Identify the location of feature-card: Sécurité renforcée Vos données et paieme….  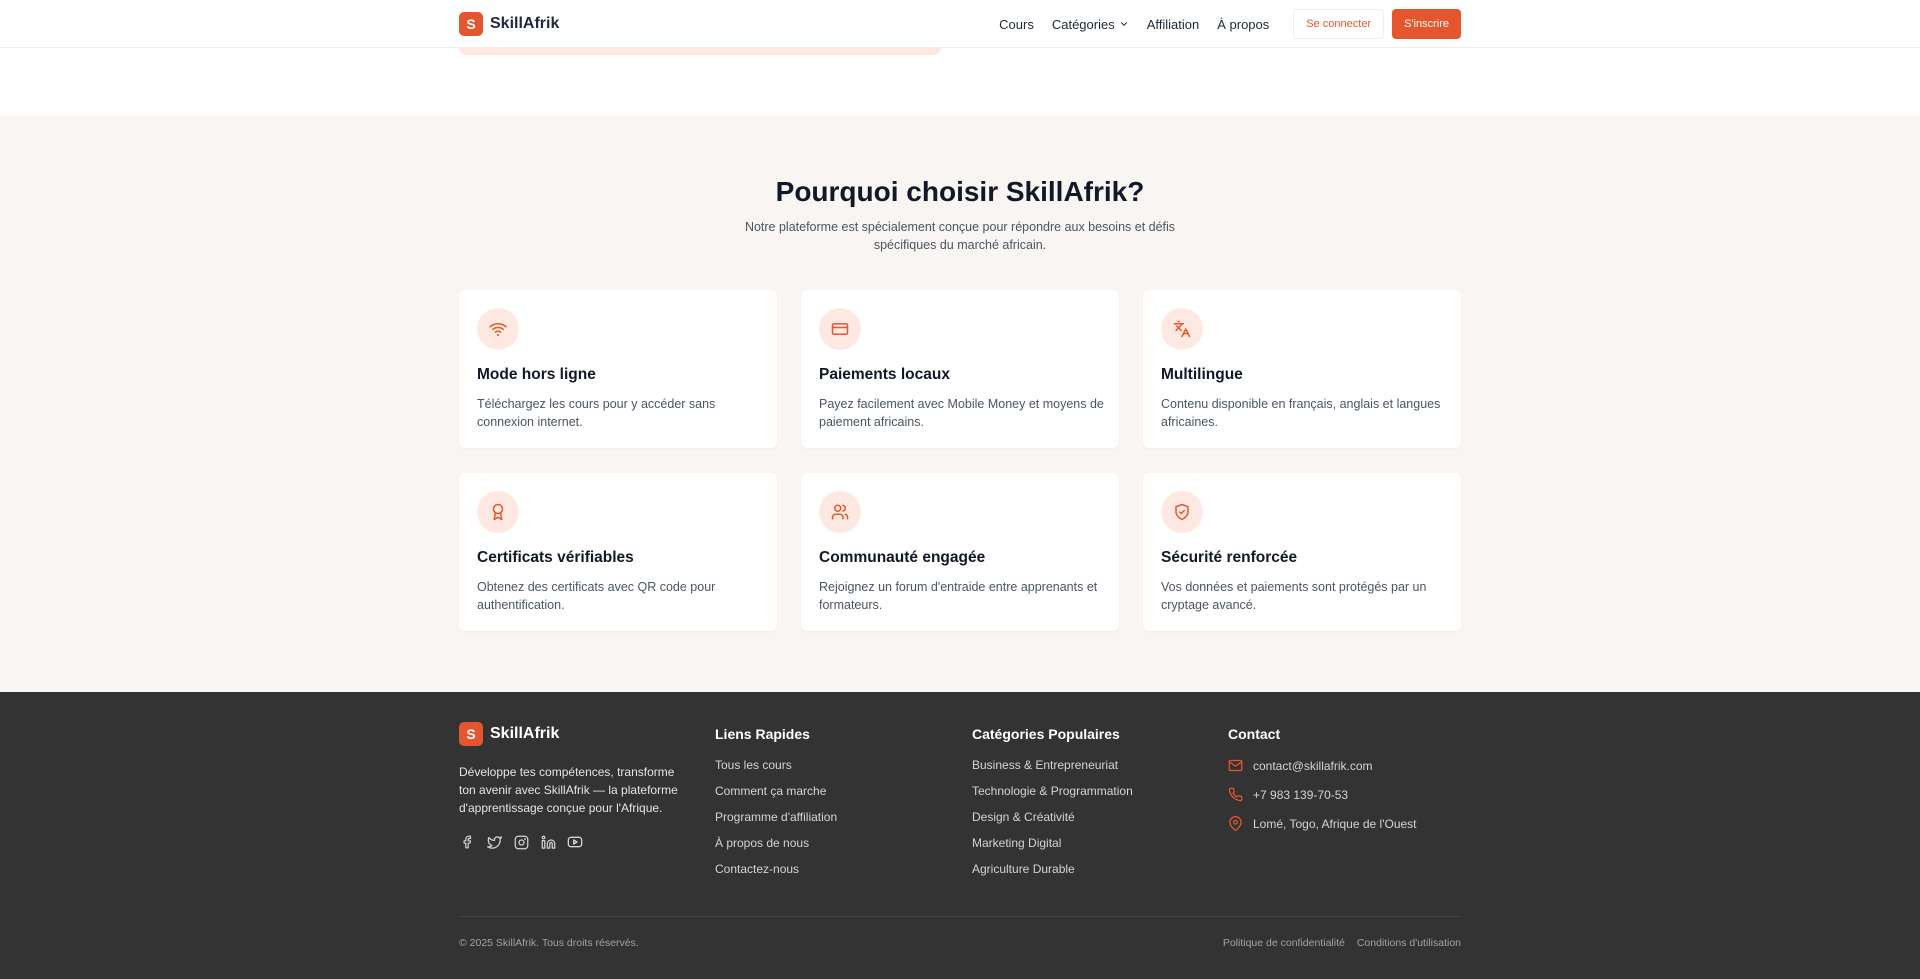
(1302, 552).